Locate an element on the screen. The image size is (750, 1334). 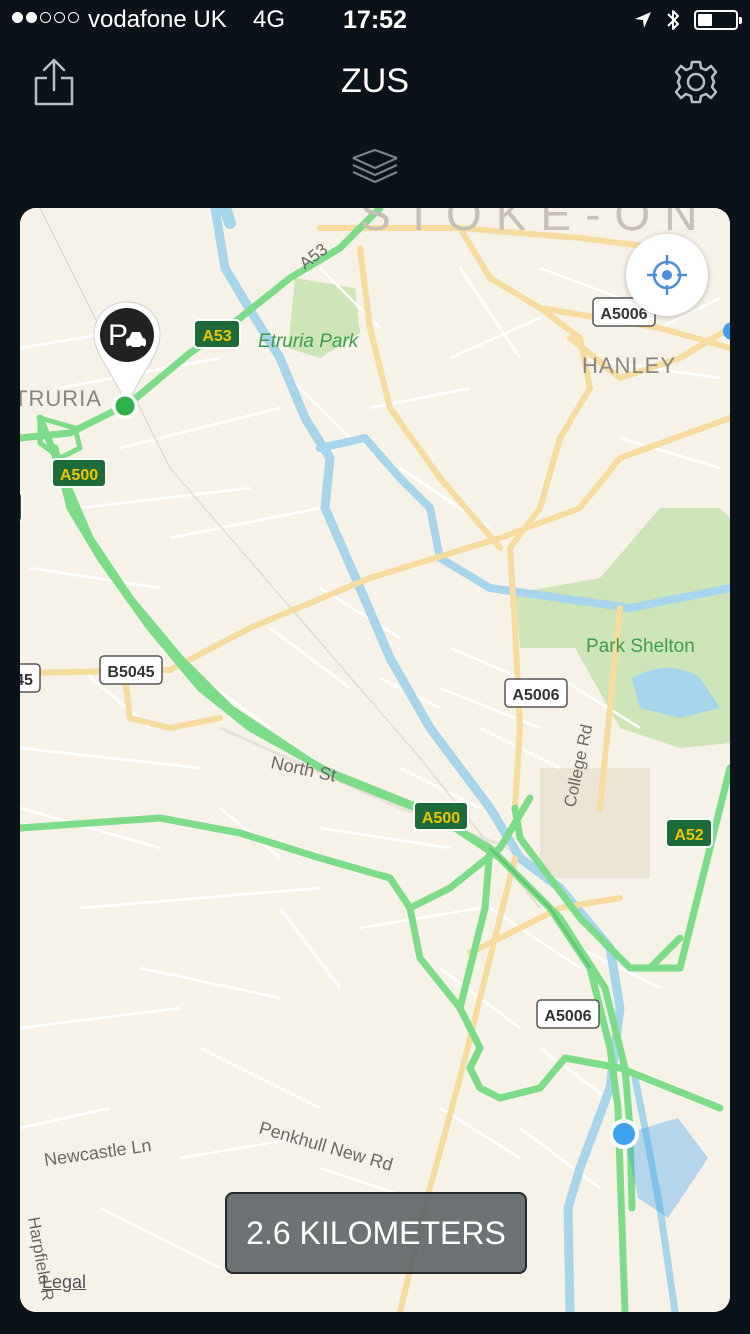
shield-a500-top: A500 is located at coordinates (79, 473).